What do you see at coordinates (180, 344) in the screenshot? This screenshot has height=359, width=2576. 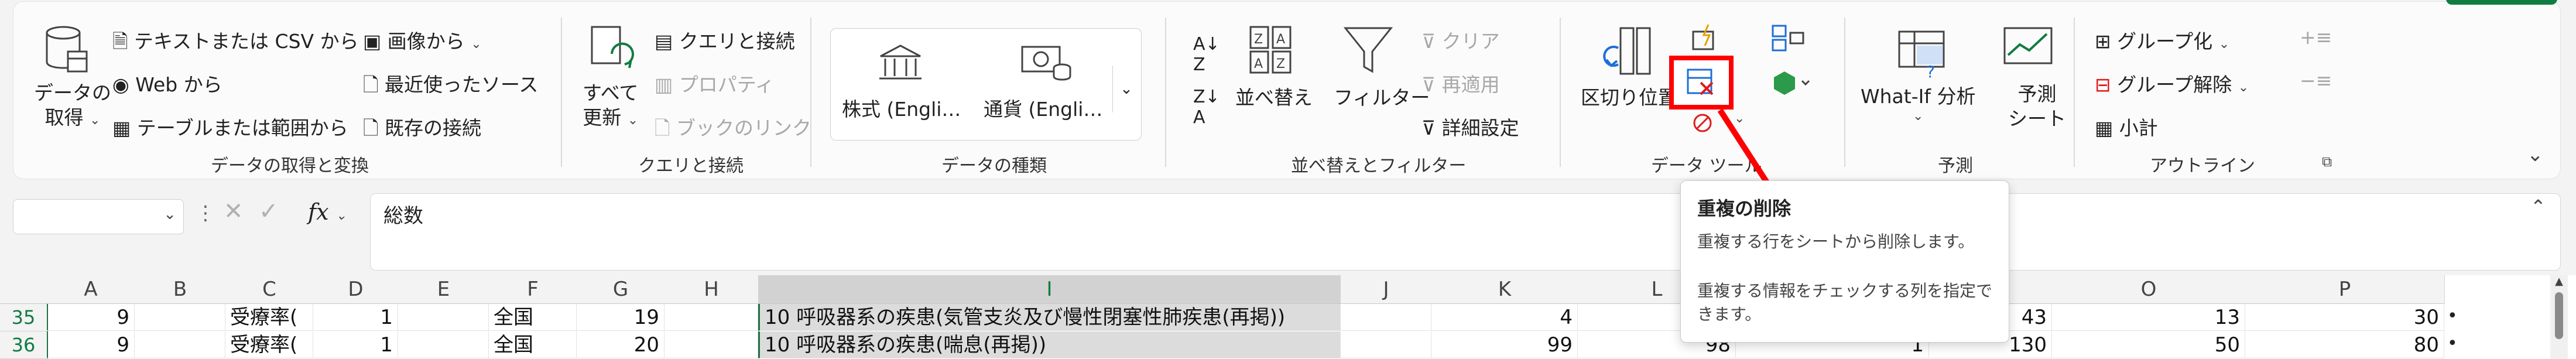 I see `cell-b36` at bounding box center [180, 344].